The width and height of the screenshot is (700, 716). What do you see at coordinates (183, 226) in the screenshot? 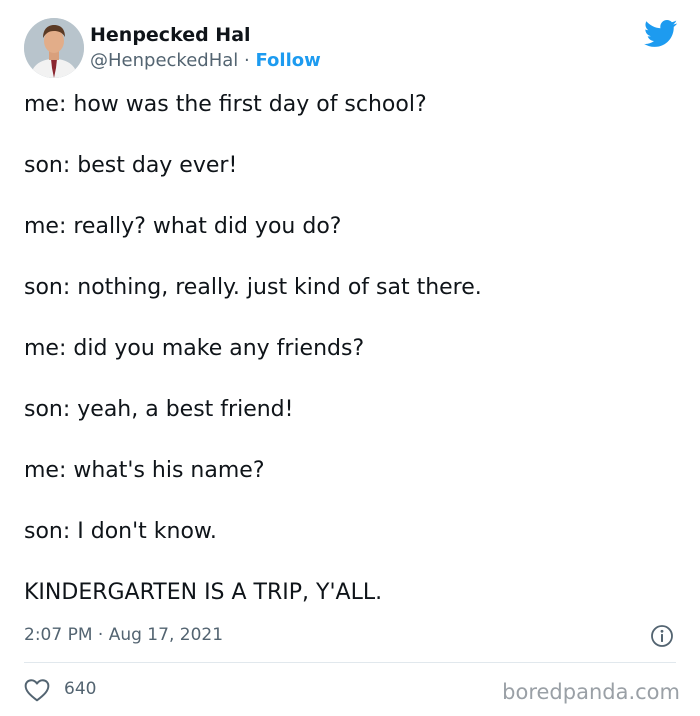
I see `tweet-line: me: really? what did you do?` at bounding box center [183, 226].